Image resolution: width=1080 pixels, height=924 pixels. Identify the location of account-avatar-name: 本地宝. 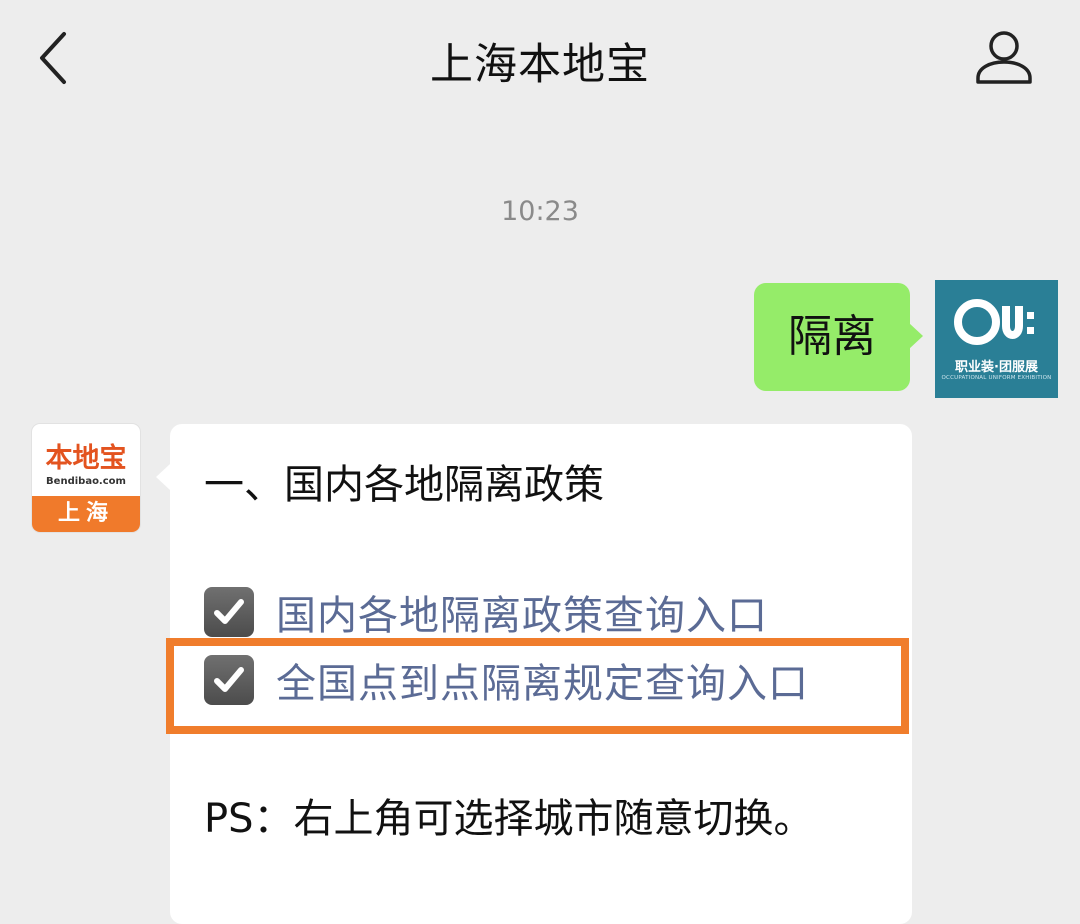
(86, 458).